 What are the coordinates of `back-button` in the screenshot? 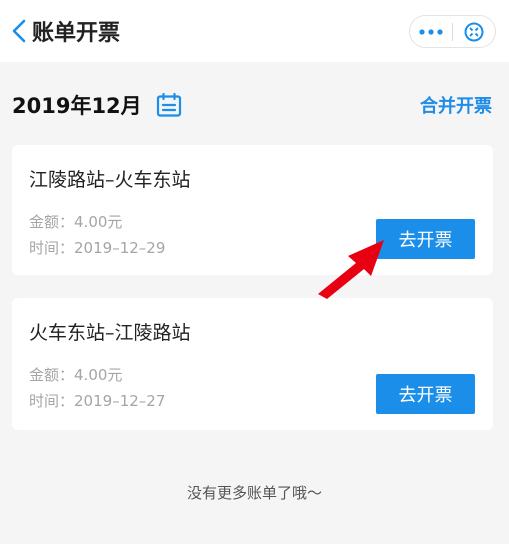 It's located at (13, 31).